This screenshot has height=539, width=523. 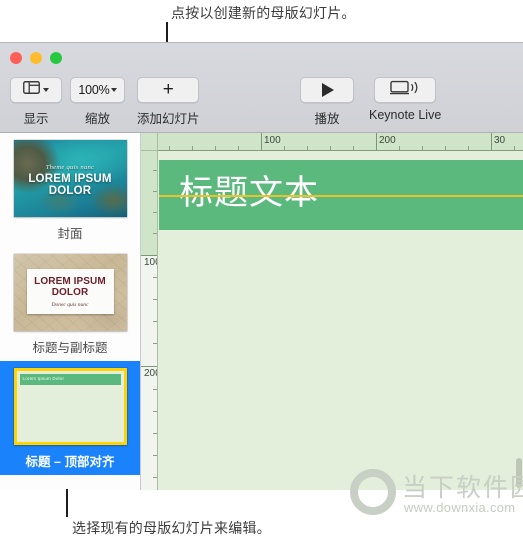 I want to click on slide-nav-item-title-top: Lorem Ipsum Dolor 标题 – 顶部对齐, so click(x=70, y=418).